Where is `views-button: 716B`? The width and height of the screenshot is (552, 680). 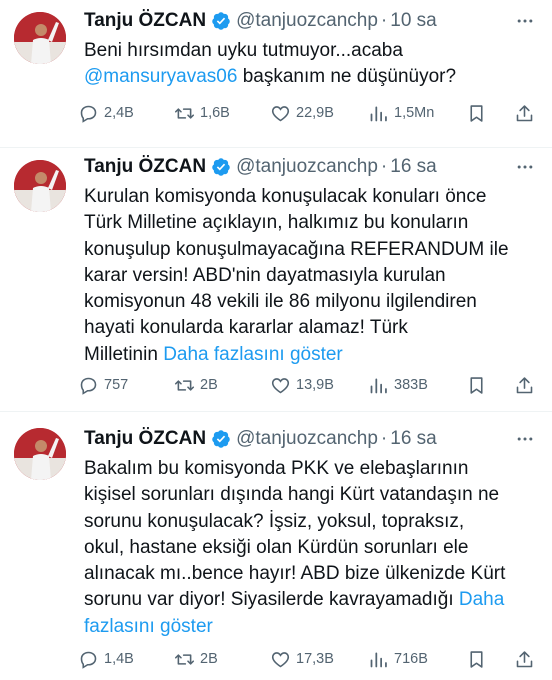
views-button: 716B is located at coordinates (398, 659).